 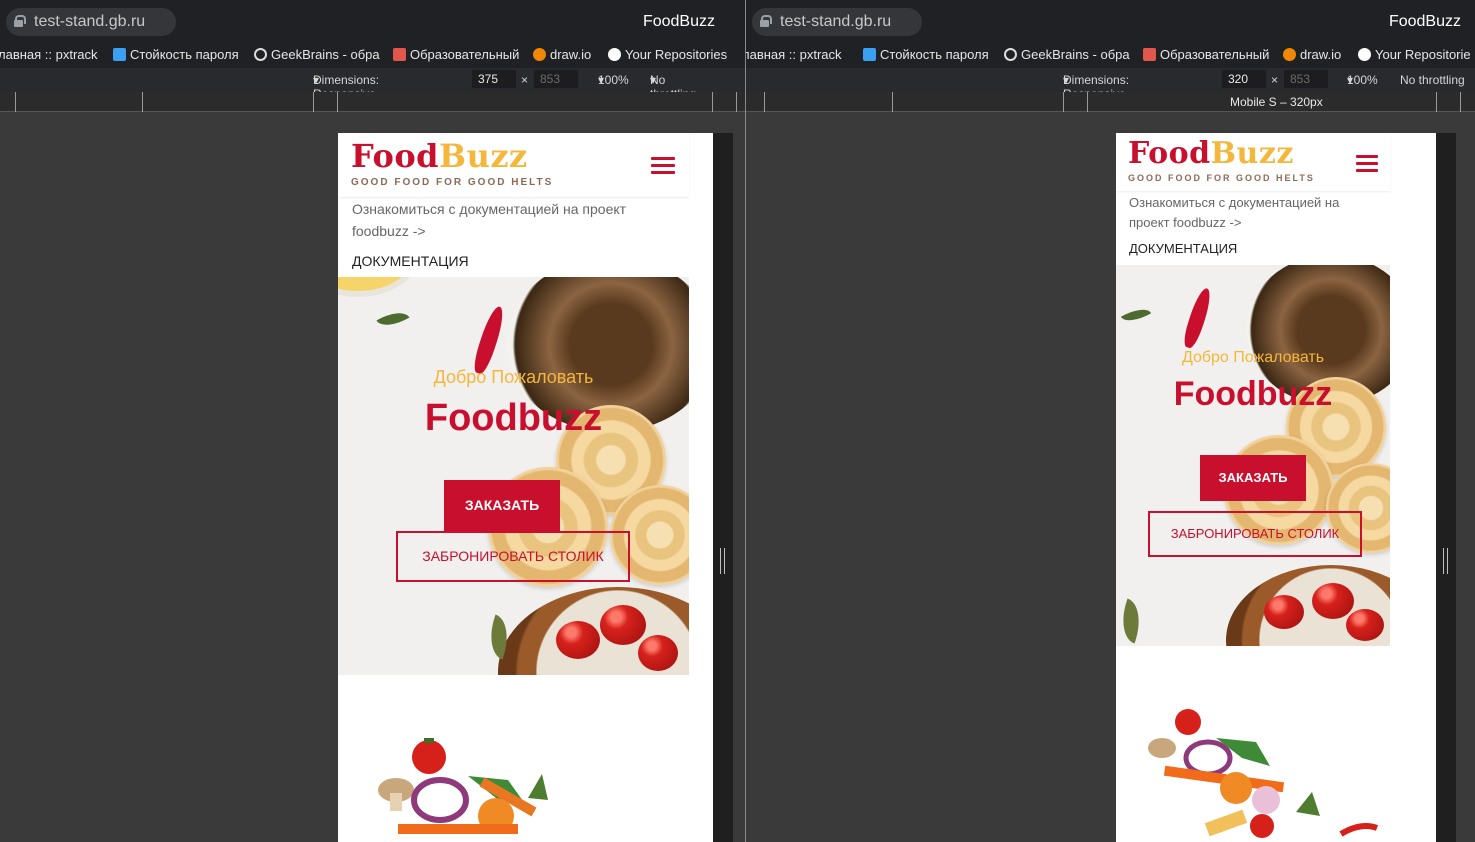 What do you see at coordinates (1276, 102) in the screenshot?
I see `media-query-label: Mobile S – 320px` at bounding box center [1276, 102].